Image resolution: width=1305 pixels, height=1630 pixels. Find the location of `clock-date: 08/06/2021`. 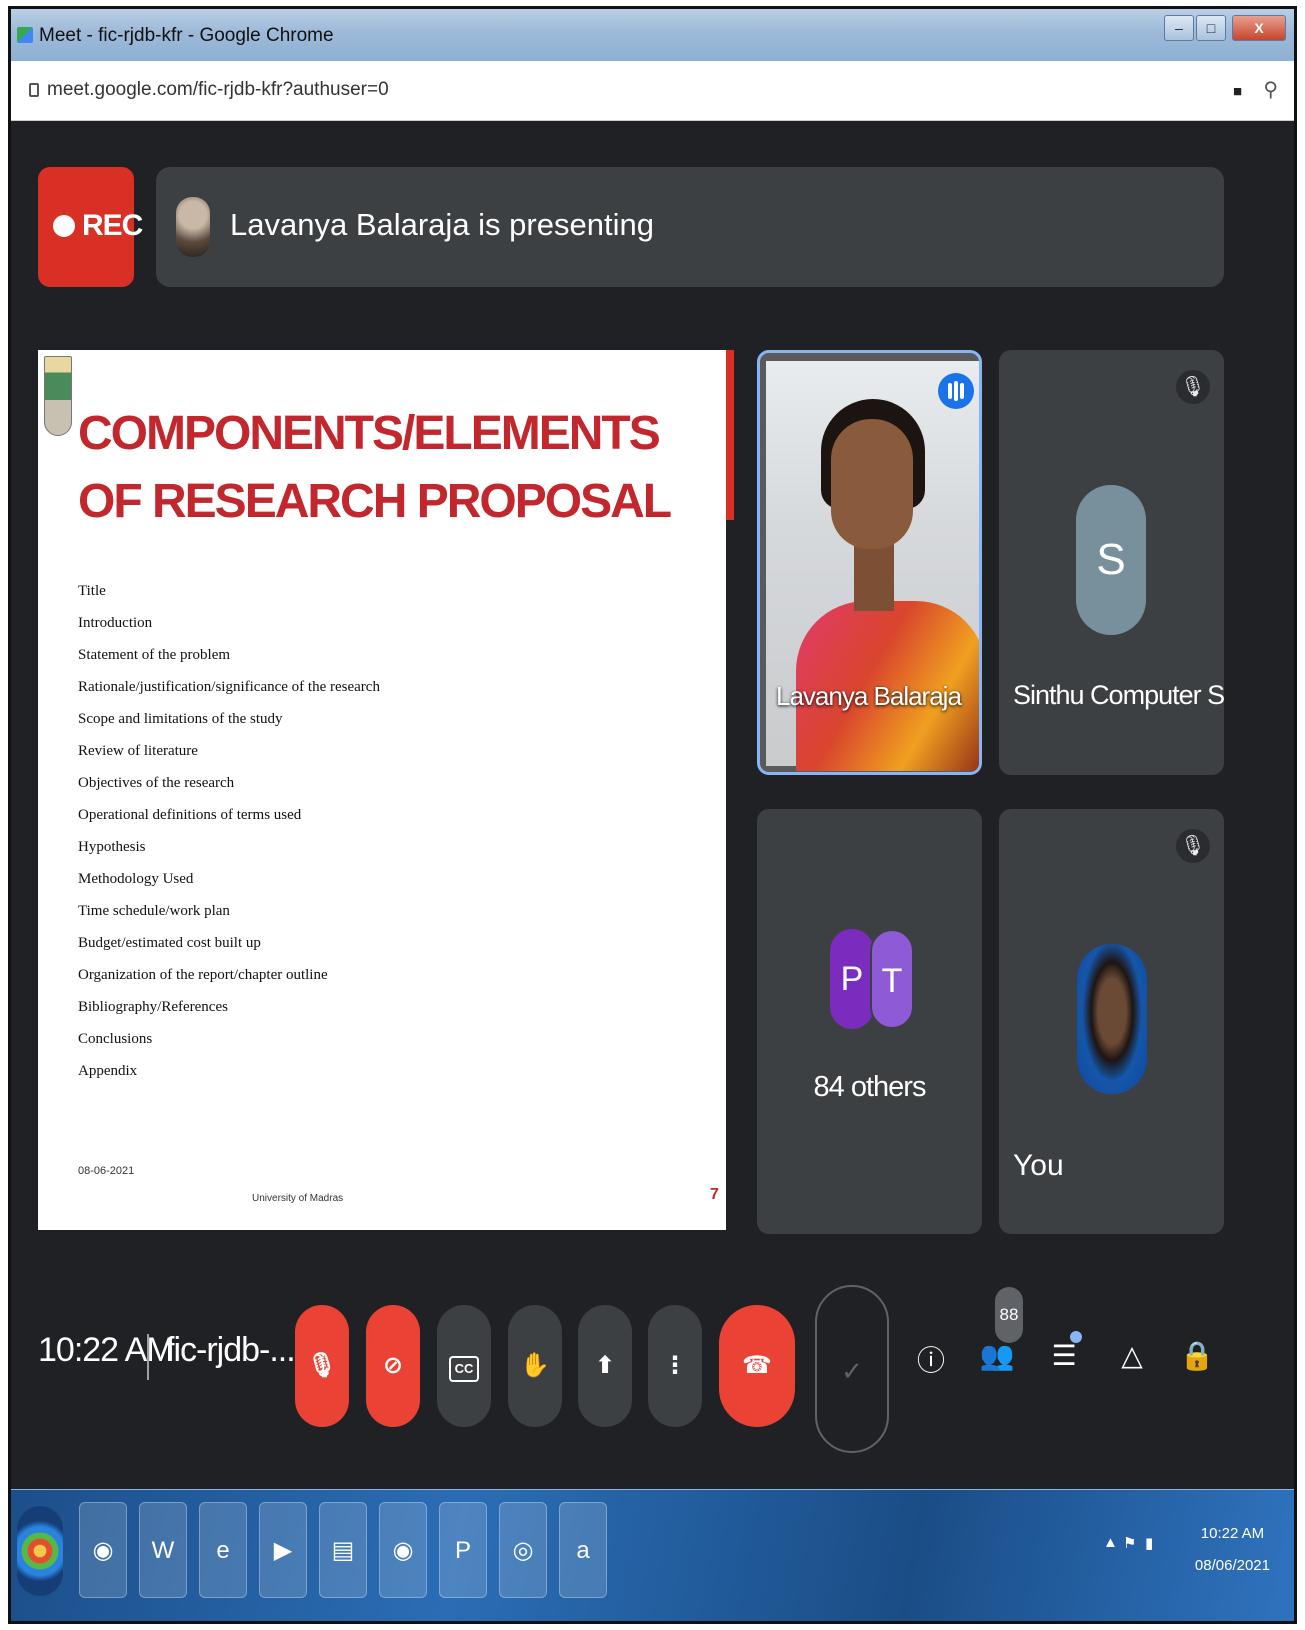

clock-date: 08/06/2021 is located at coordinates (1232, 1565).